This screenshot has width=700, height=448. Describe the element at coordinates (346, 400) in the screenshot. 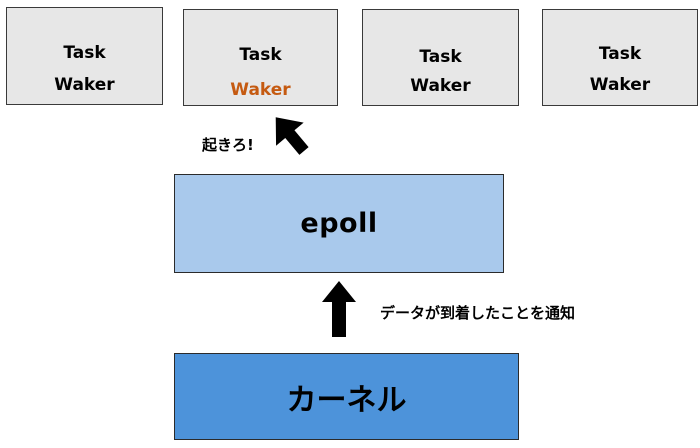

I see `kernel-label: カーネル` at that location.